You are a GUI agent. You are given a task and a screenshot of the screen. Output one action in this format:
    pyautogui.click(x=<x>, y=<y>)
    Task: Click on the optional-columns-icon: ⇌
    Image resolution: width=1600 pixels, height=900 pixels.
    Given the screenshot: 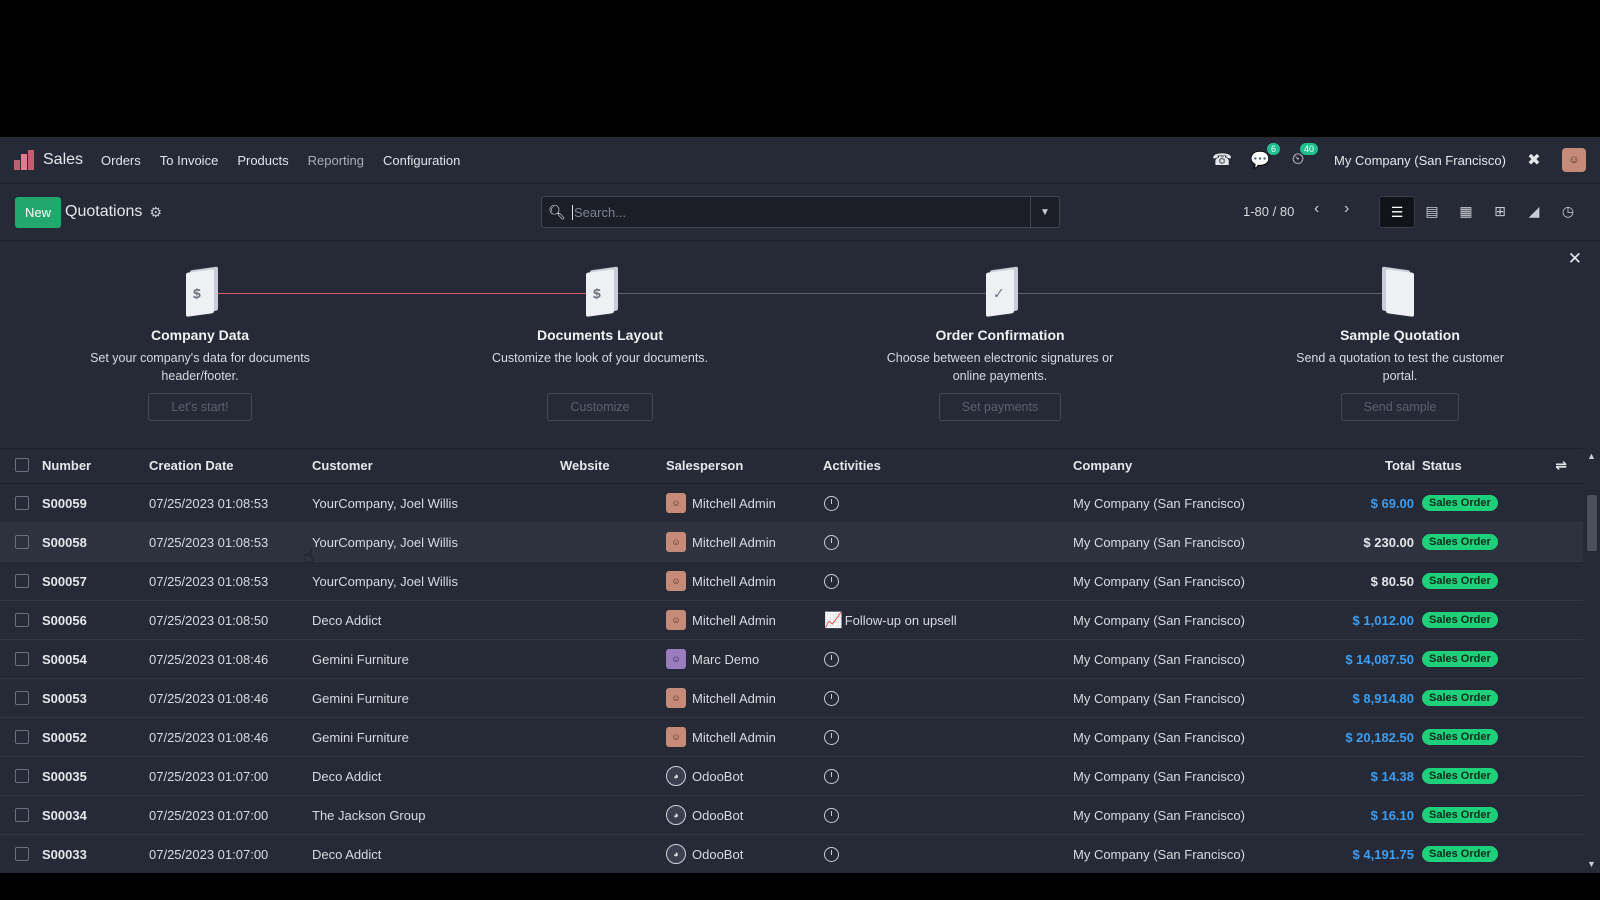 What is the action you would take?
    pyautogui.click(x=1561, y=465)
    